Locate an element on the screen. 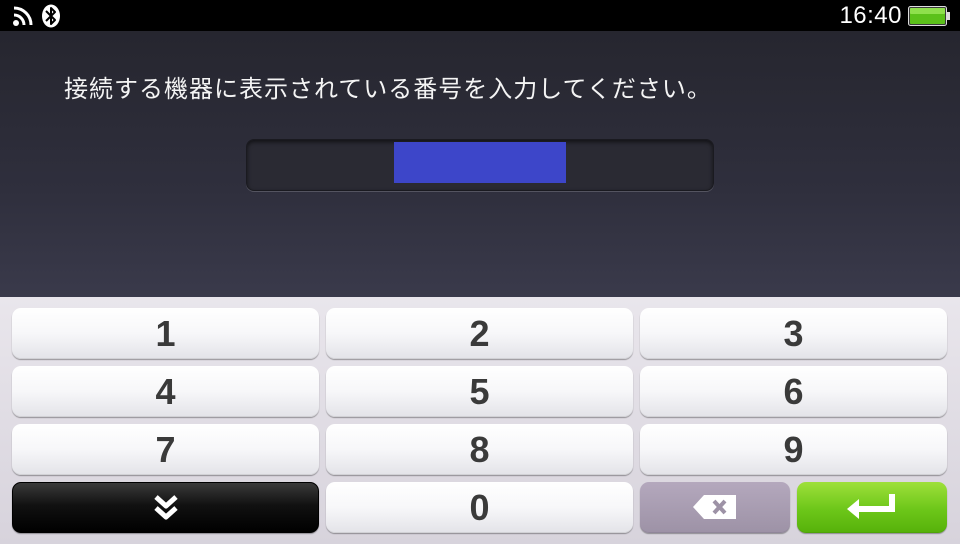 This screenshot has width=960, height=544. clock: 16:40 is located at coordinates (870, 15).